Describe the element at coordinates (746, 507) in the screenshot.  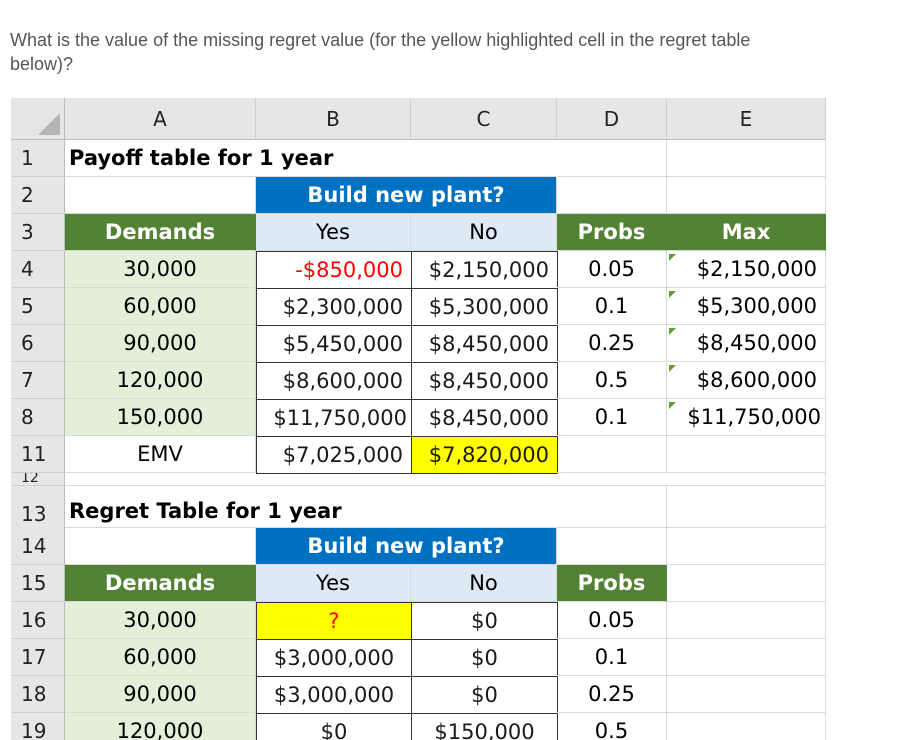
I see `cell-e13` at that location.